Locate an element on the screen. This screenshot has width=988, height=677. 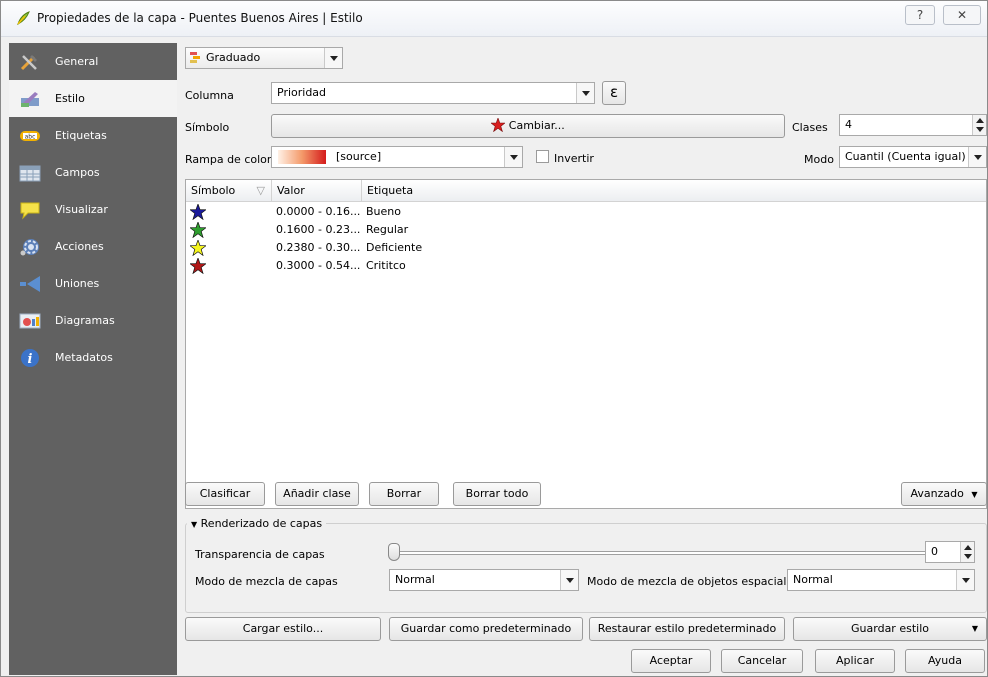
help-icon: ? is located at coordinates (920, 15).